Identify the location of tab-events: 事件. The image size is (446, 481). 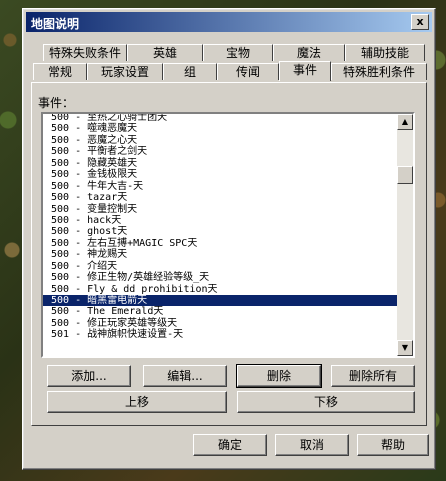
(305, 71).